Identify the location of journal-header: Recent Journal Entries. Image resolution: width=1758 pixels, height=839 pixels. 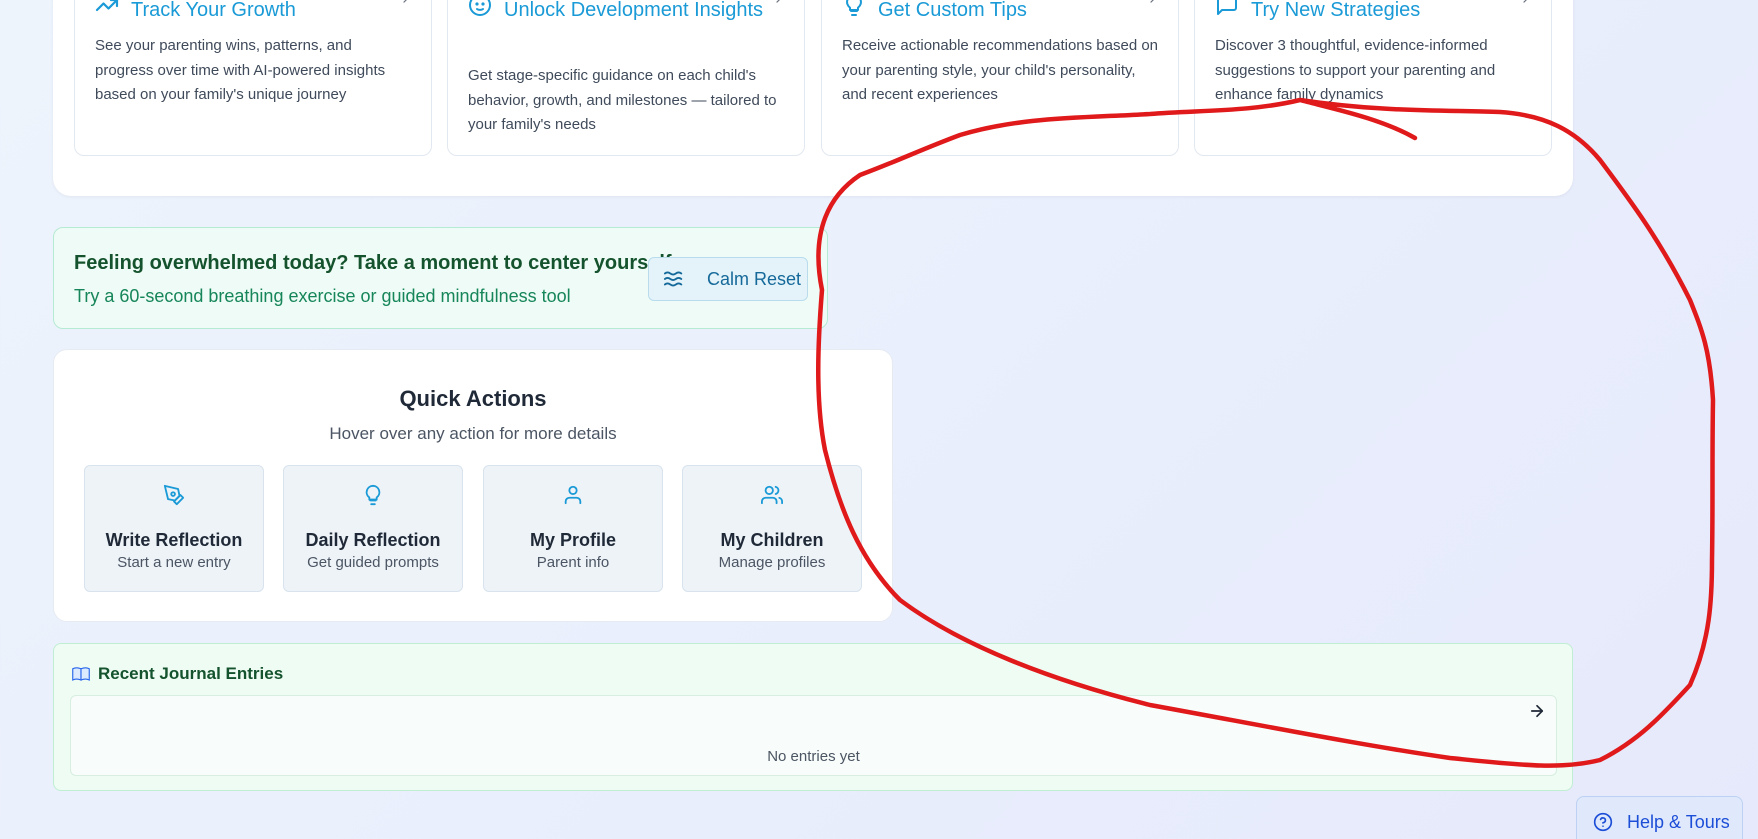
(177, 674).